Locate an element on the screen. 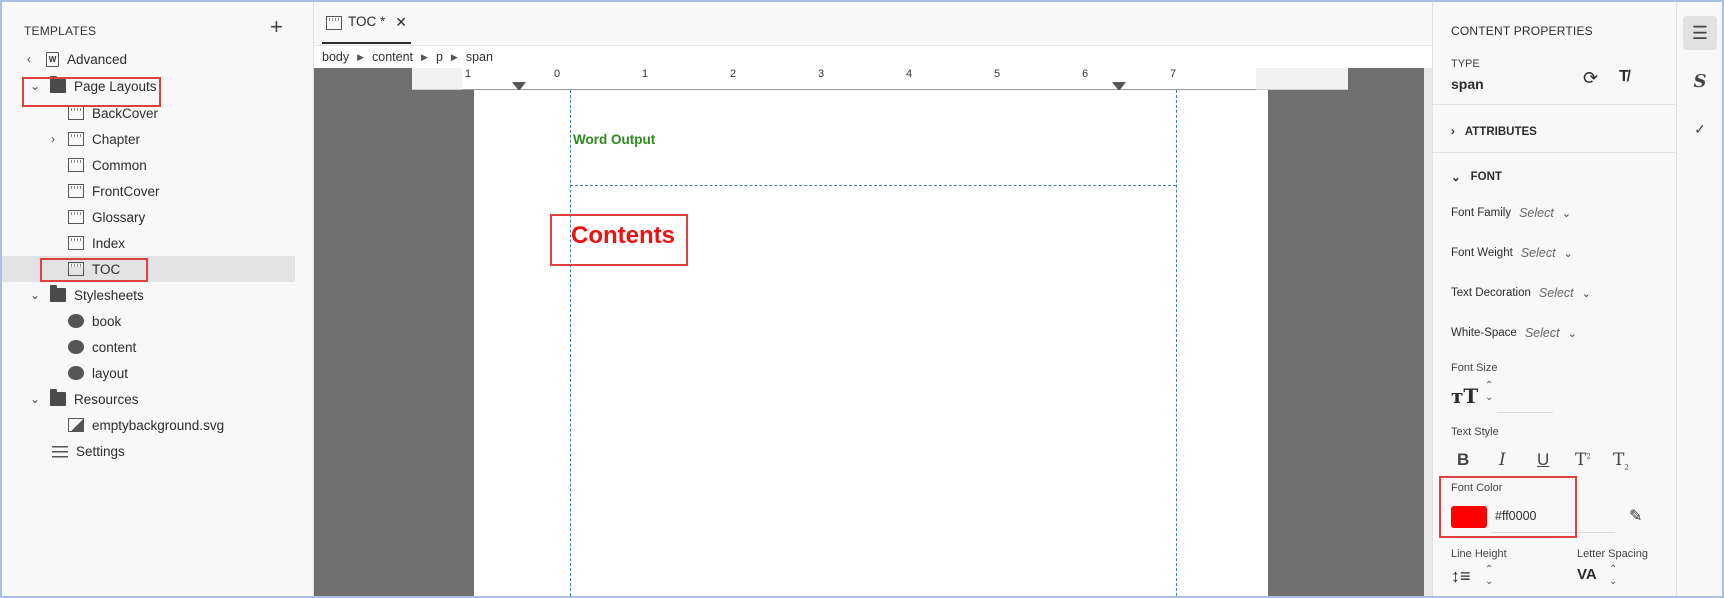 The image size is (1724, 598). text-decoration-row: Text Decoration Select ⌄ is located at coordinates (1521, 293).